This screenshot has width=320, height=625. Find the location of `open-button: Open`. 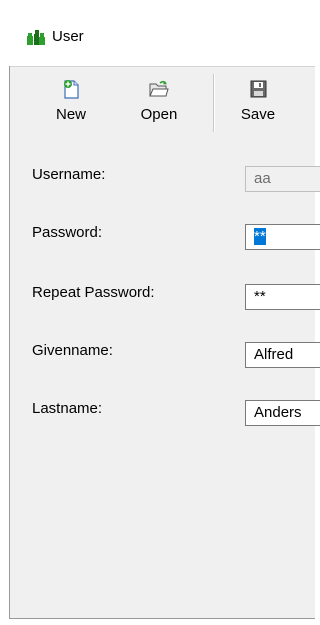

open-button: Open is located at coordinates (159, 105).